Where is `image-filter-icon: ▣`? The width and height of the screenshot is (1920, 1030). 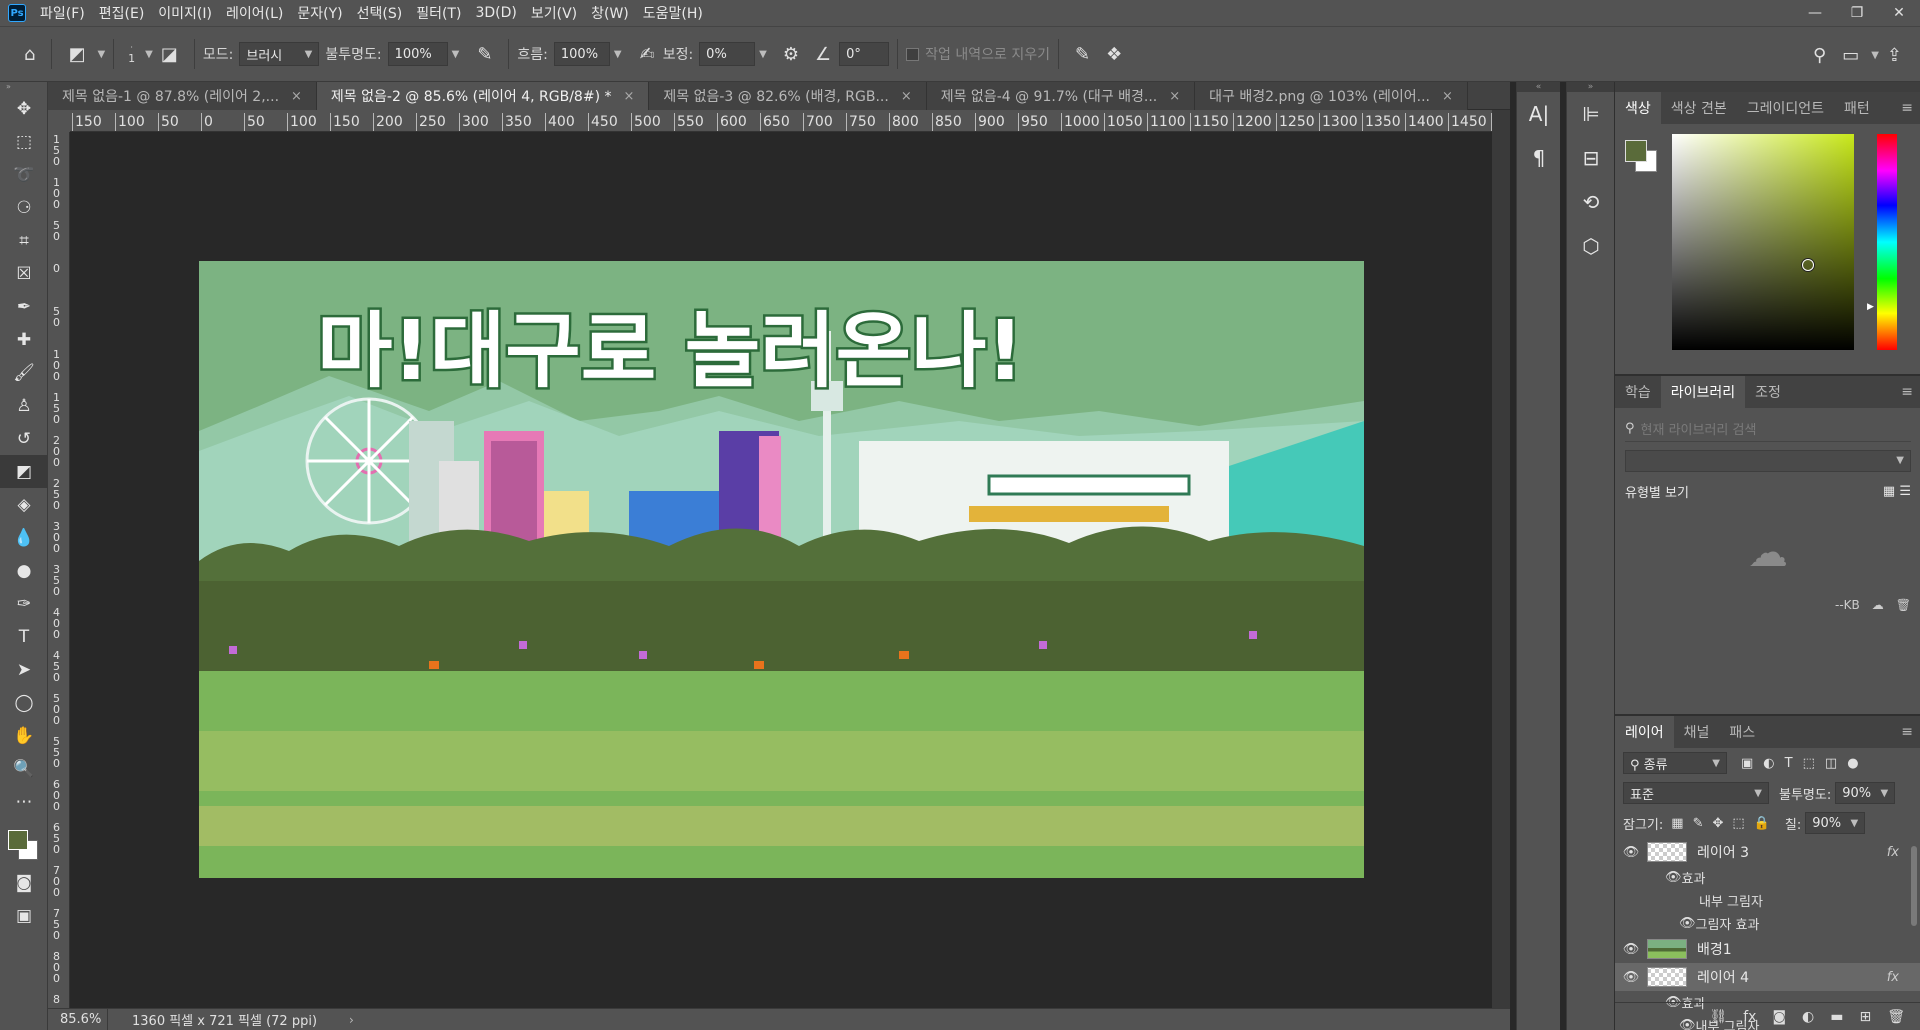 image-filter-icon: ▣ is located at coordinates (1752, 763).